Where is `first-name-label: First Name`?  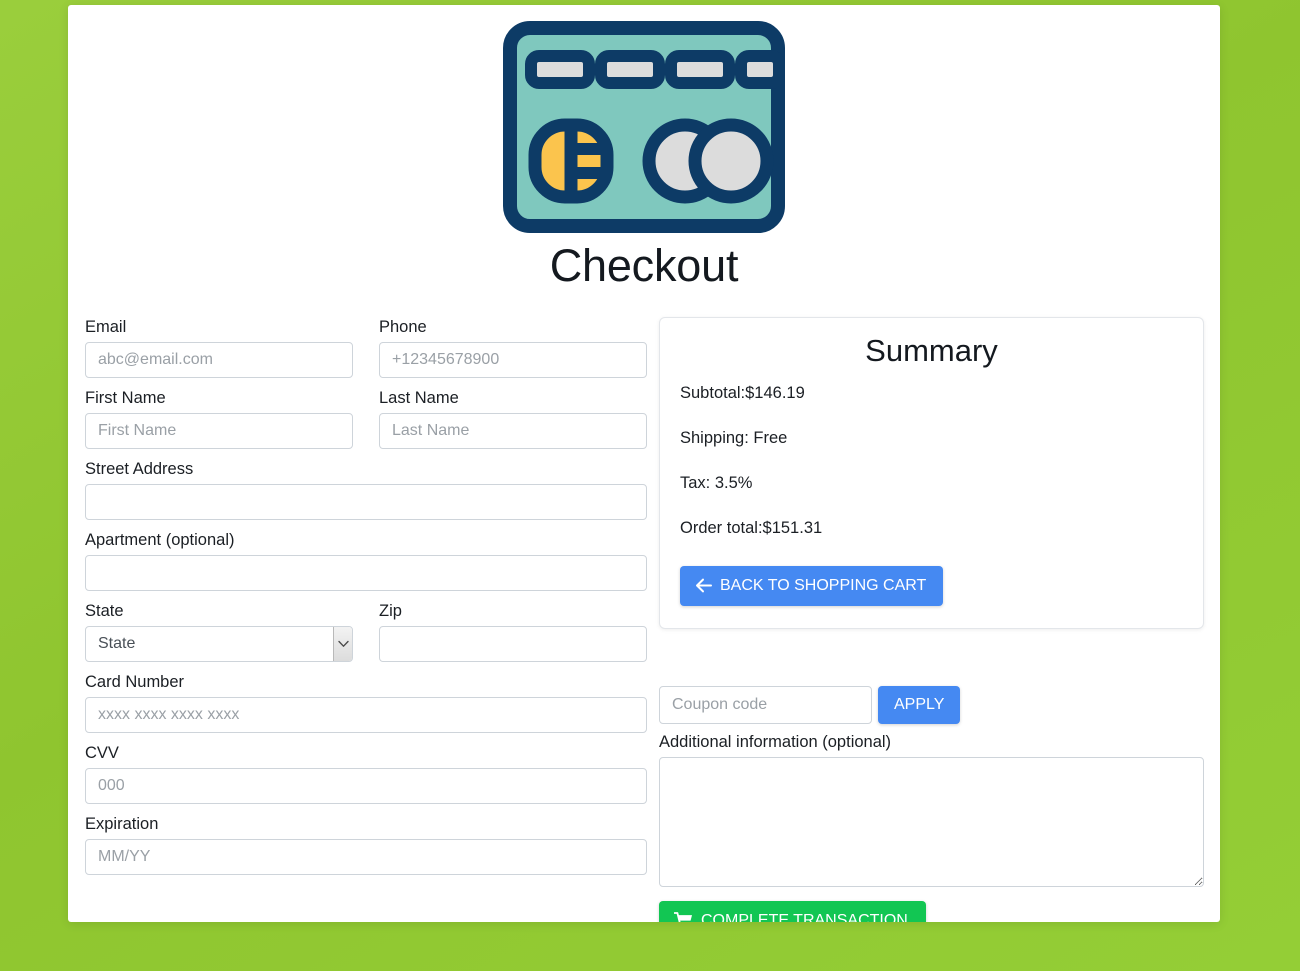
first-name-label: First Name is located at coordinates (125, 397).